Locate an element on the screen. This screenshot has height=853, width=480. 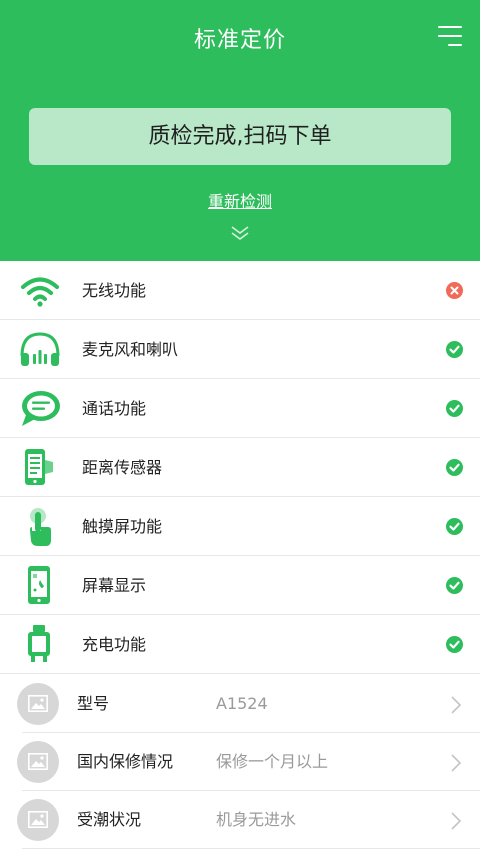
info-row-moisture: 受潮状况 机身无进水 is located at coordinates (240, 820).